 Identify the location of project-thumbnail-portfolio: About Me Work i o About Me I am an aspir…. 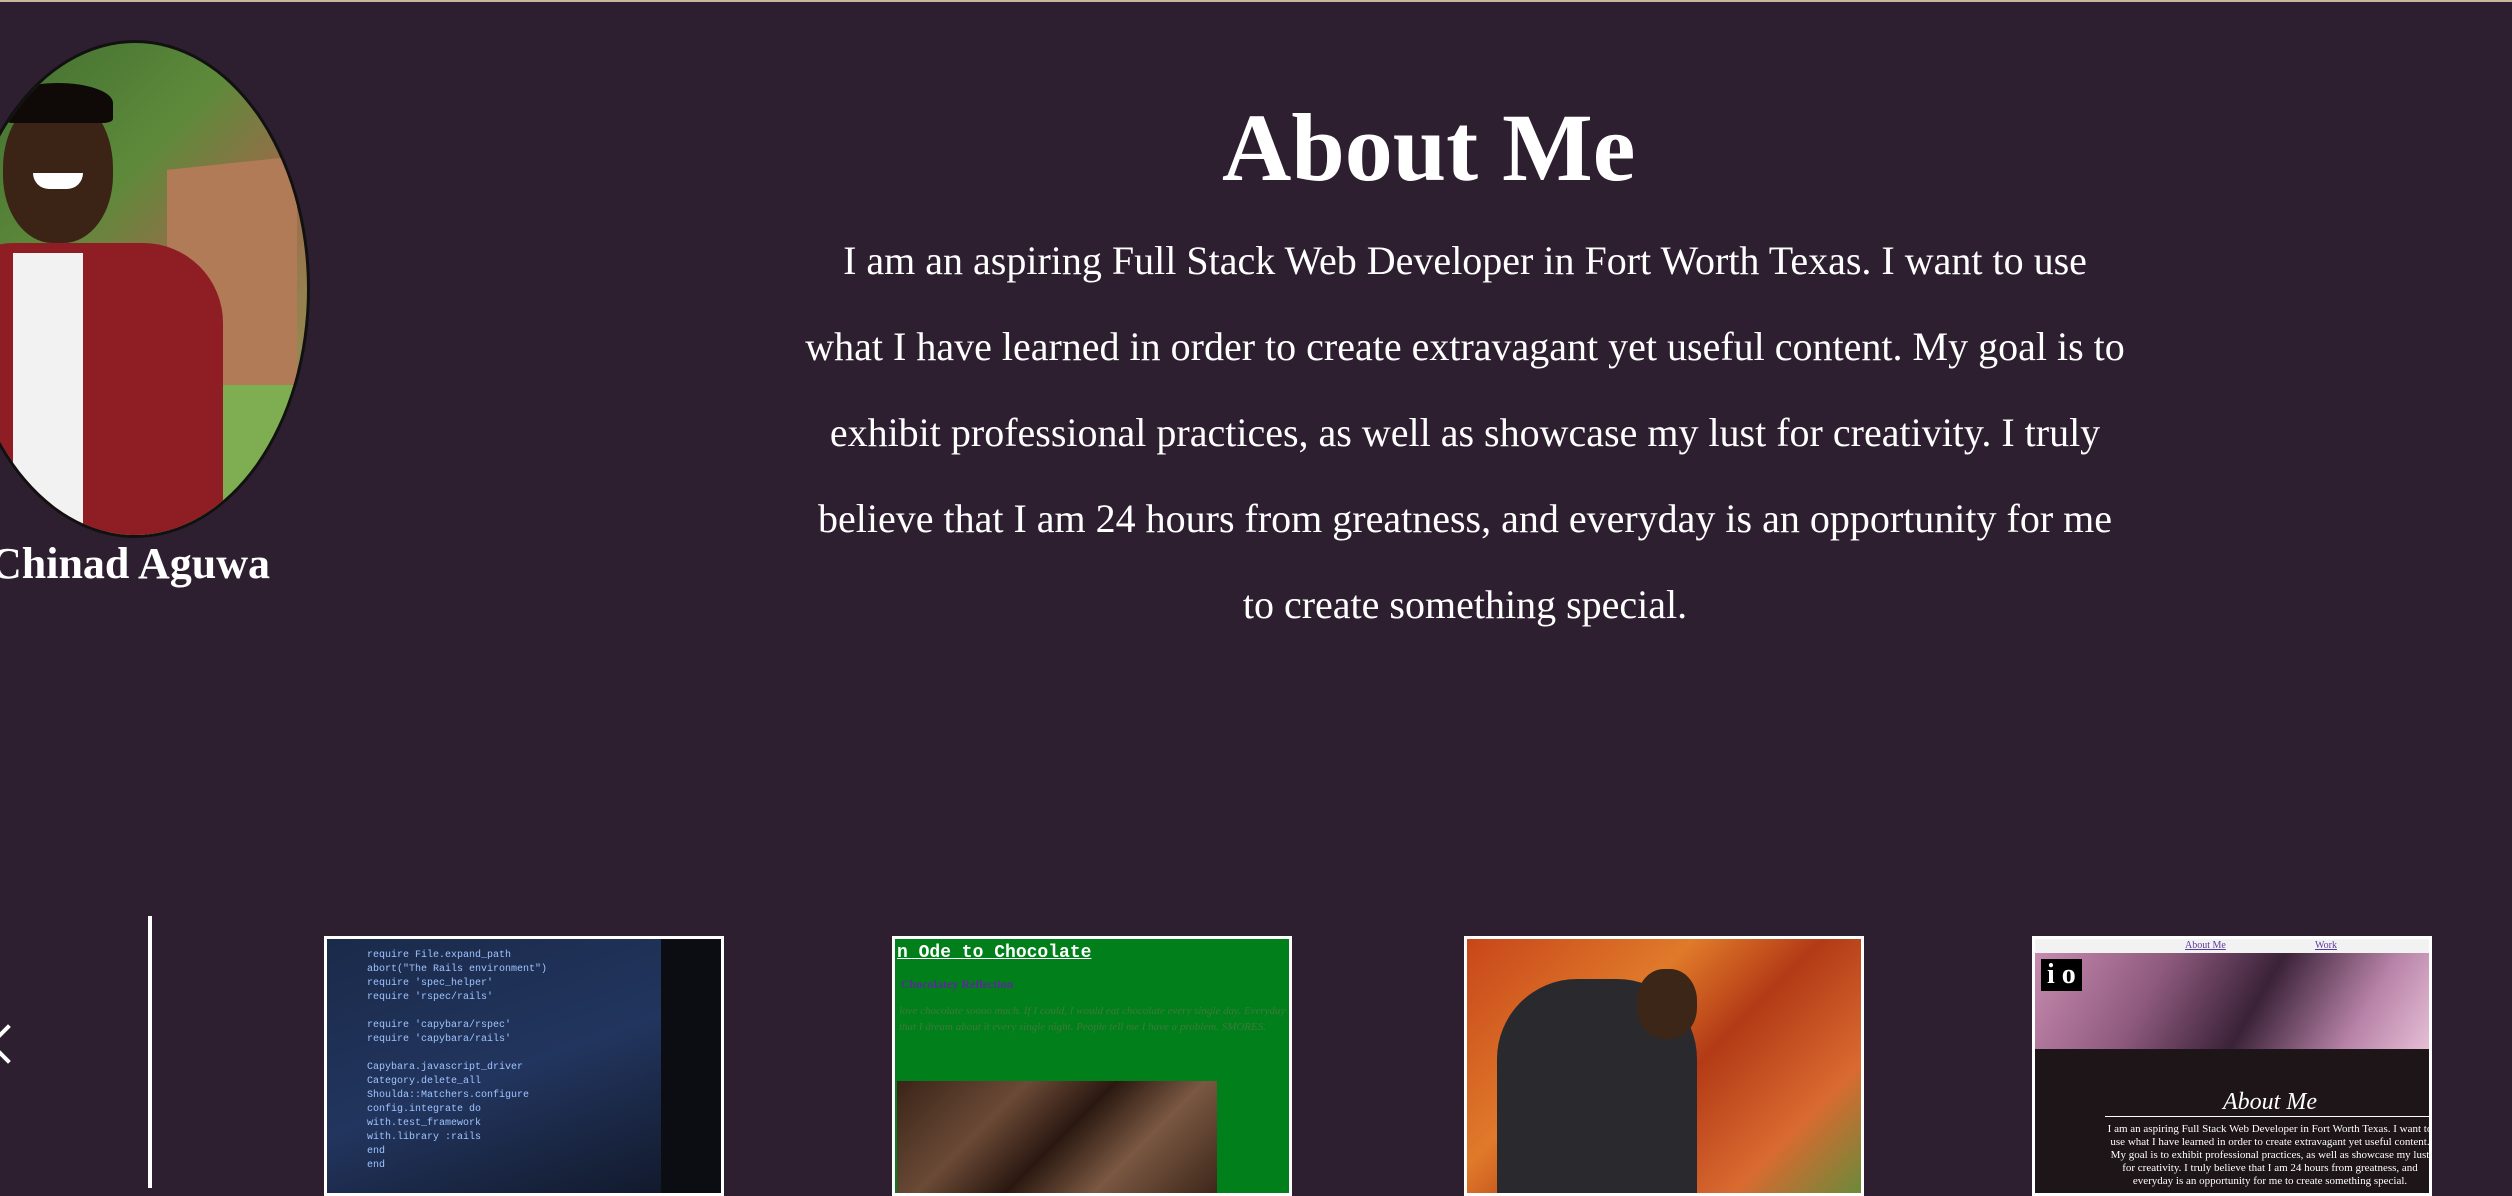
(2232, 1066).